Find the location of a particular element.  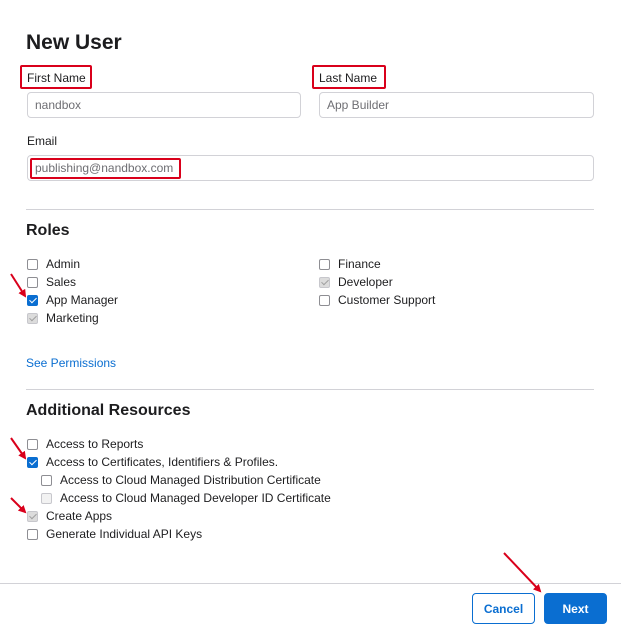

role-customer-support: Customer Support is located at coordinates (377, 300).